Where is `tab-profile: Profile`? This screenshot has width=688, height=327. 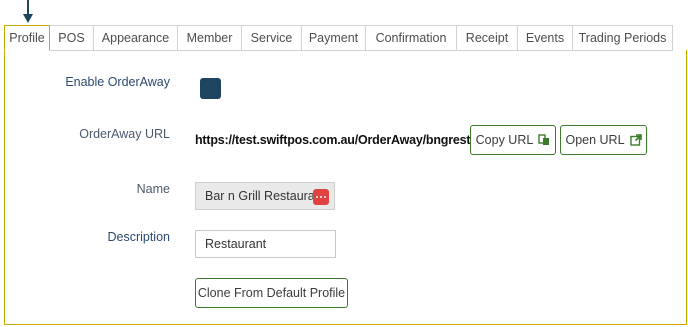 tab-profile: Profile is located at coordinates (27, 38).